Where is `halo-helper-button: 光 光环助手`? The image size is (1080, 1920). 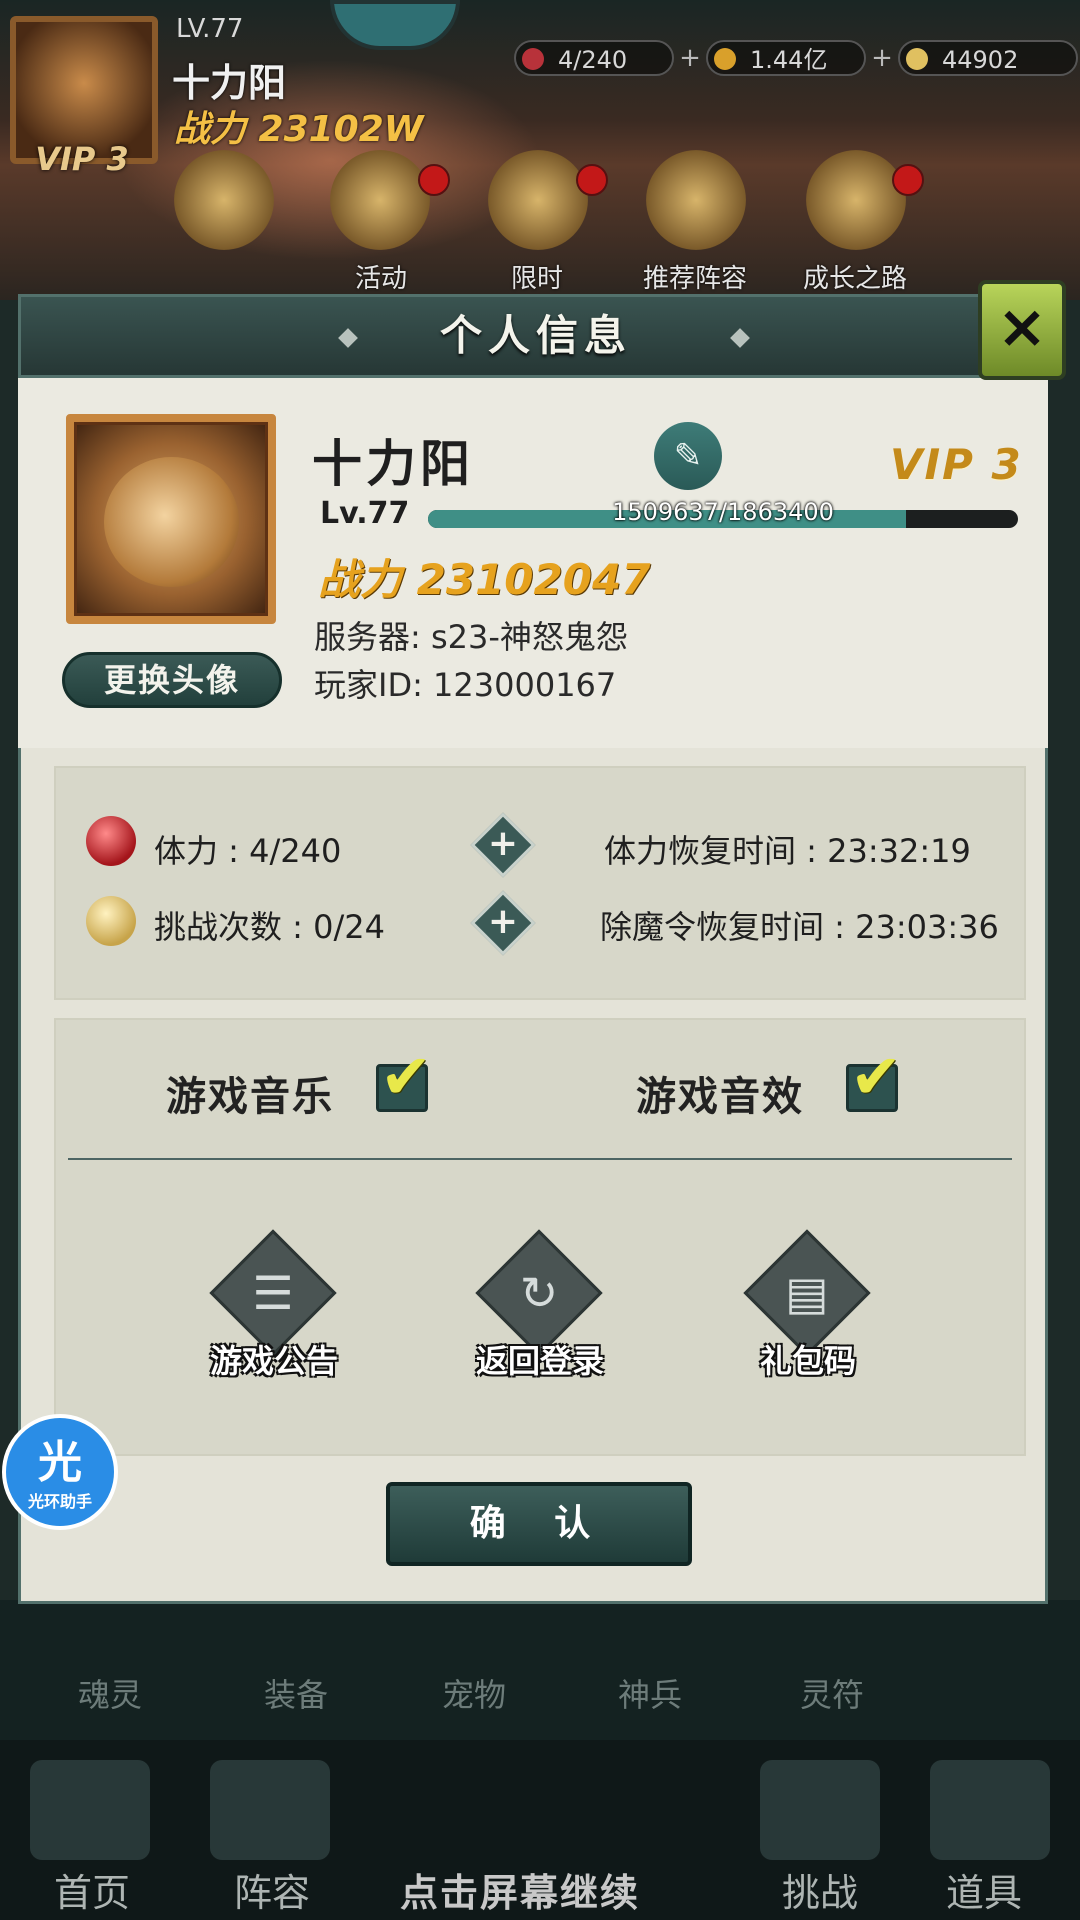
halo-helper-button: 光 光环助手 is located at coordinates (60, 1472).